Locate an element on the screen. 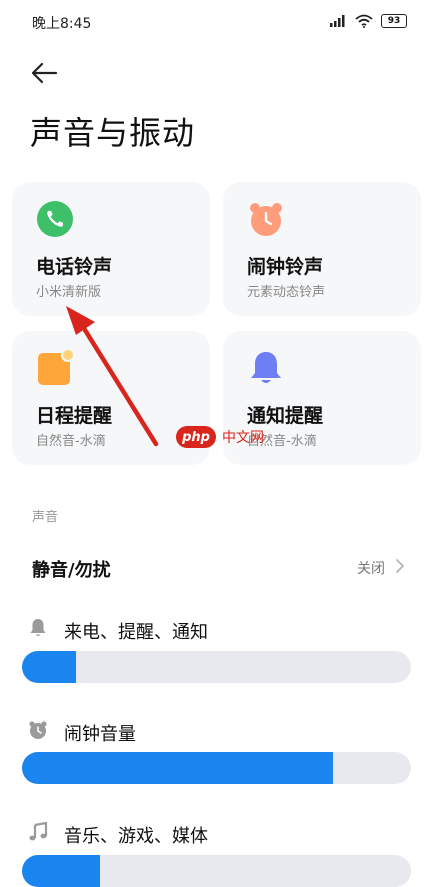 The image size is (433, 887). tile-subtitle: 小米清新版 is located at coordinates (69, 292).